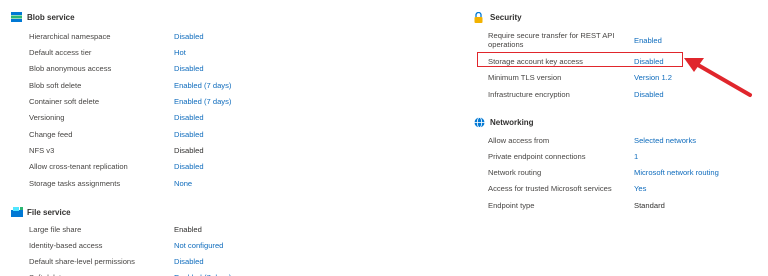 The width and height of the screenshot is (768, 276). I want to click on file-row-label: Large file share, so click(55, 229).